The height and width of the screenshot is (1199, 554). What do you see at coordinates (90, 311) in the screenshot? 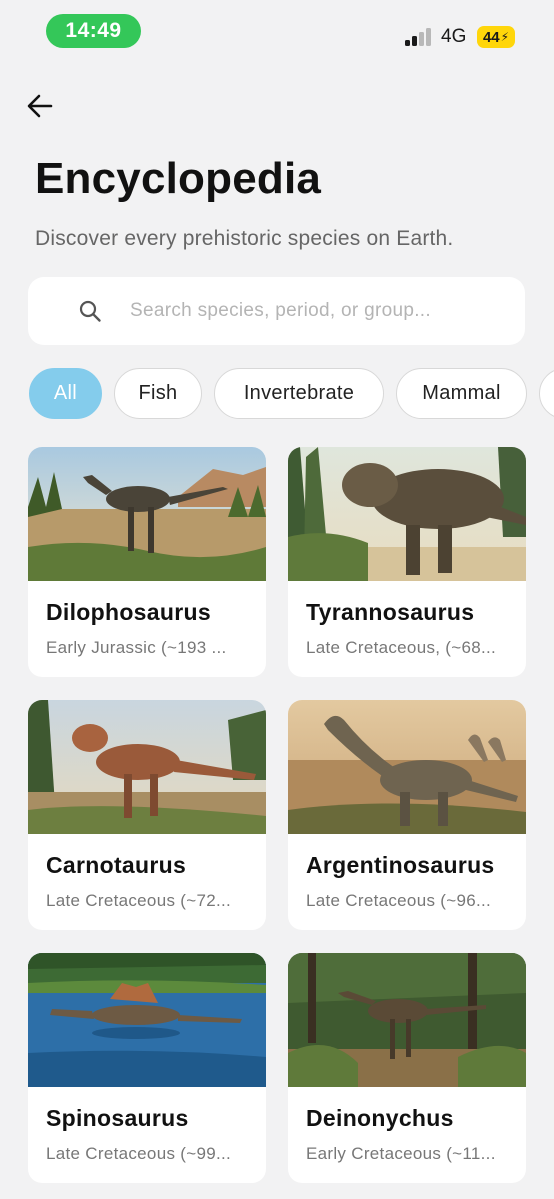
I see `search-icon` at bounding box center [90, 311].